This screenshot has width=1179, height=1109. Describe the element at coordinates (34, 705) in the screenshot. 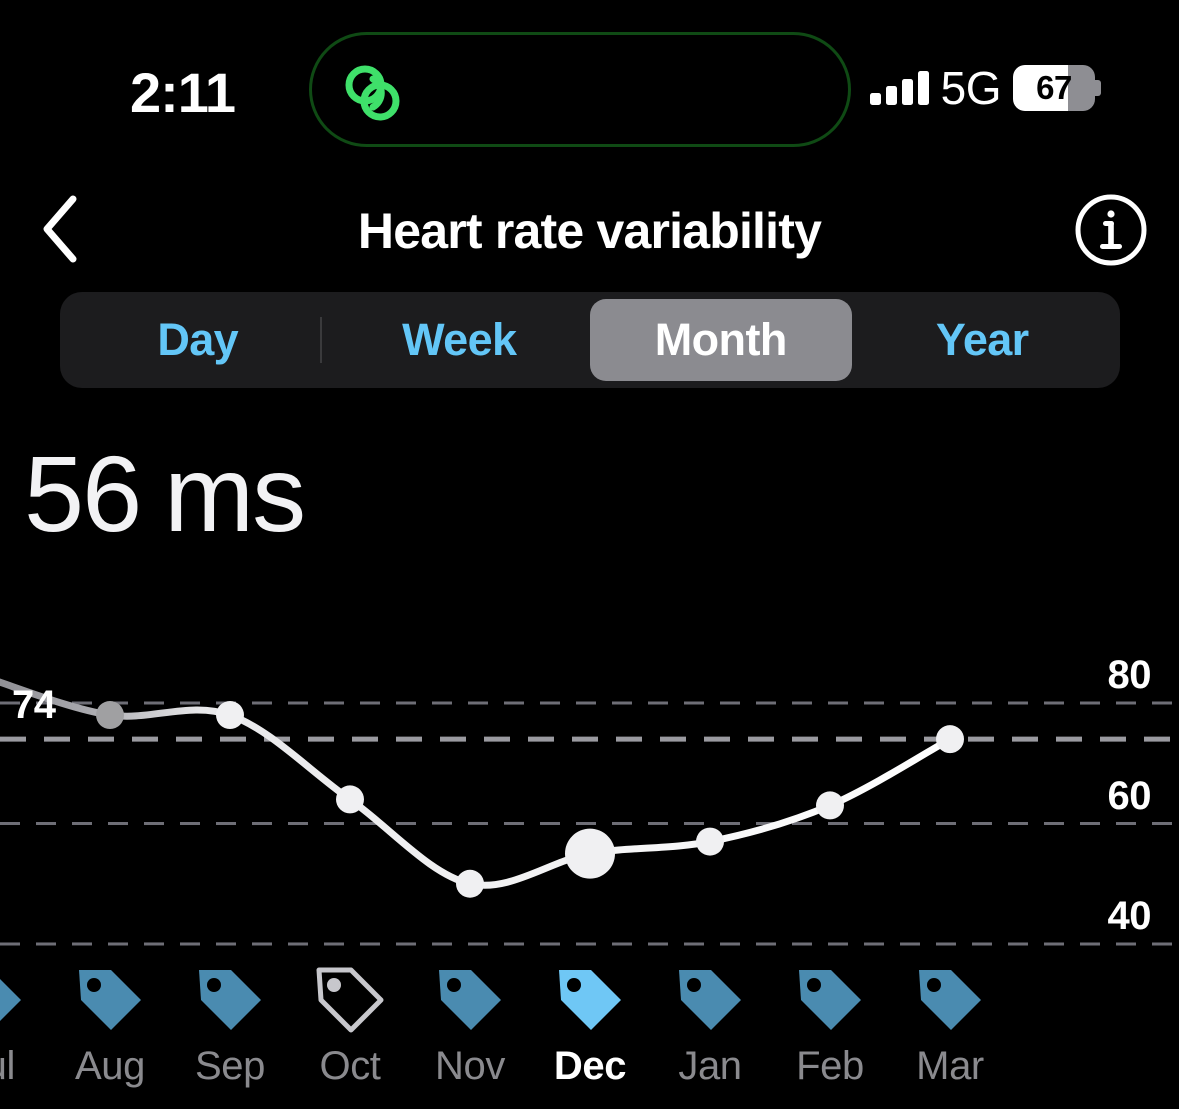

I see `axis-label-average: 74` at that location.